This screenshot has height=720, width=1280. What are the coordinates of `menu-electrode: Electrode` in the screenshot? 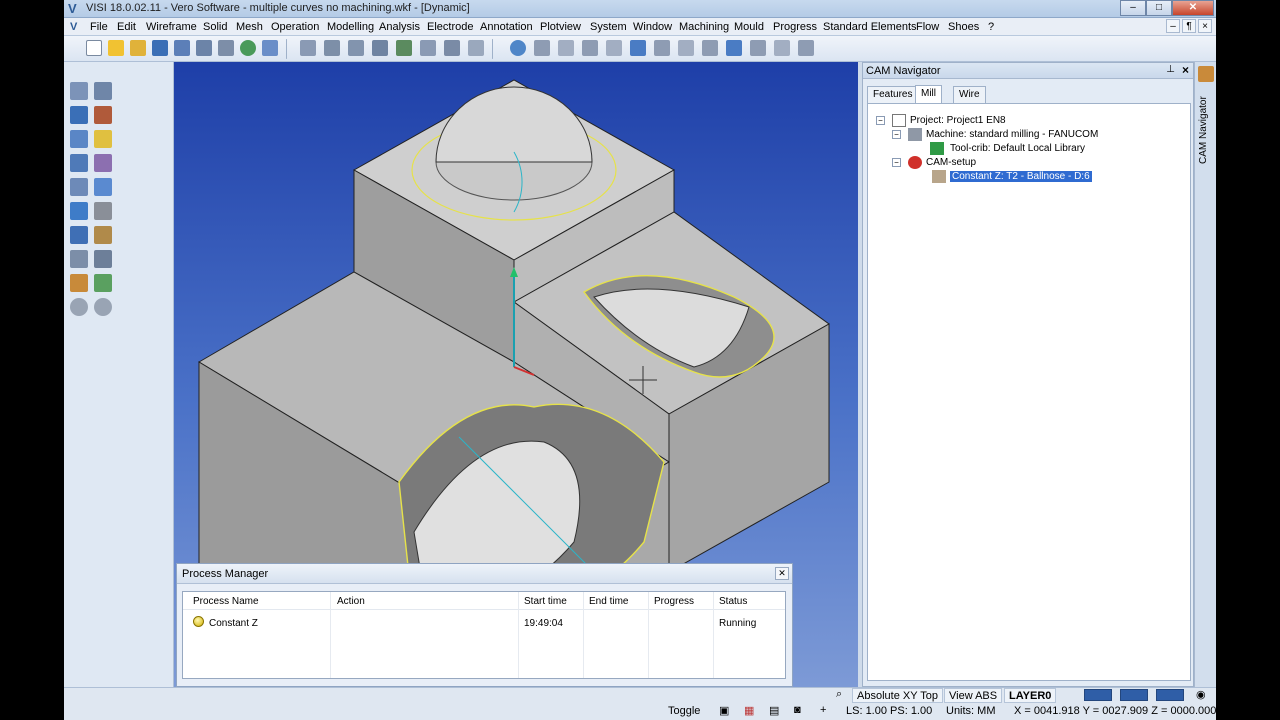 It's located at (450, 27).